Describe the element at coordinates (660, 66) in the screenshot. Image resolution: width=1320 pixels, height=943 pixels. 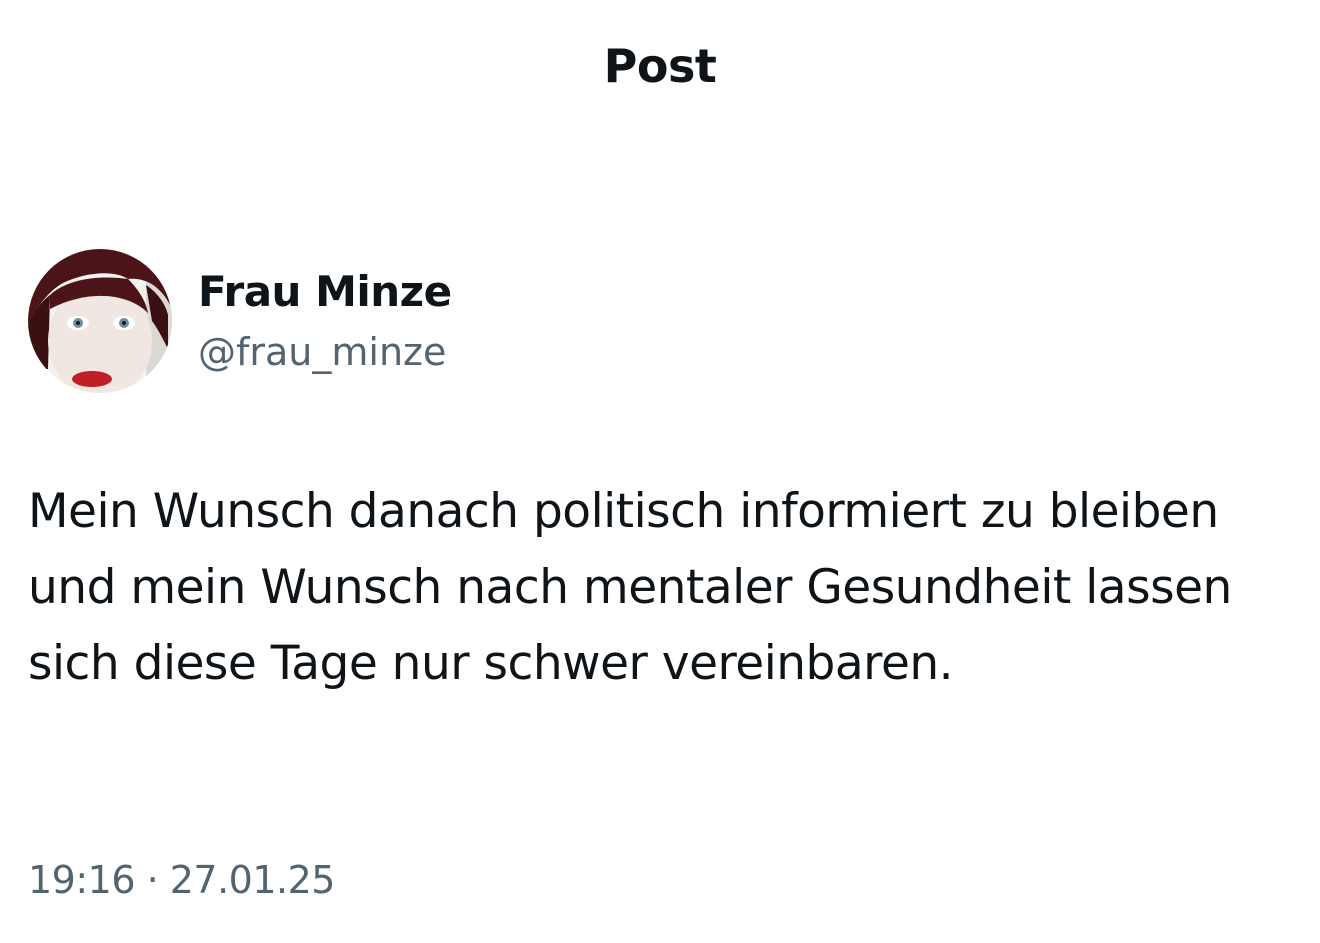
I see `page-title: Post` at that location.